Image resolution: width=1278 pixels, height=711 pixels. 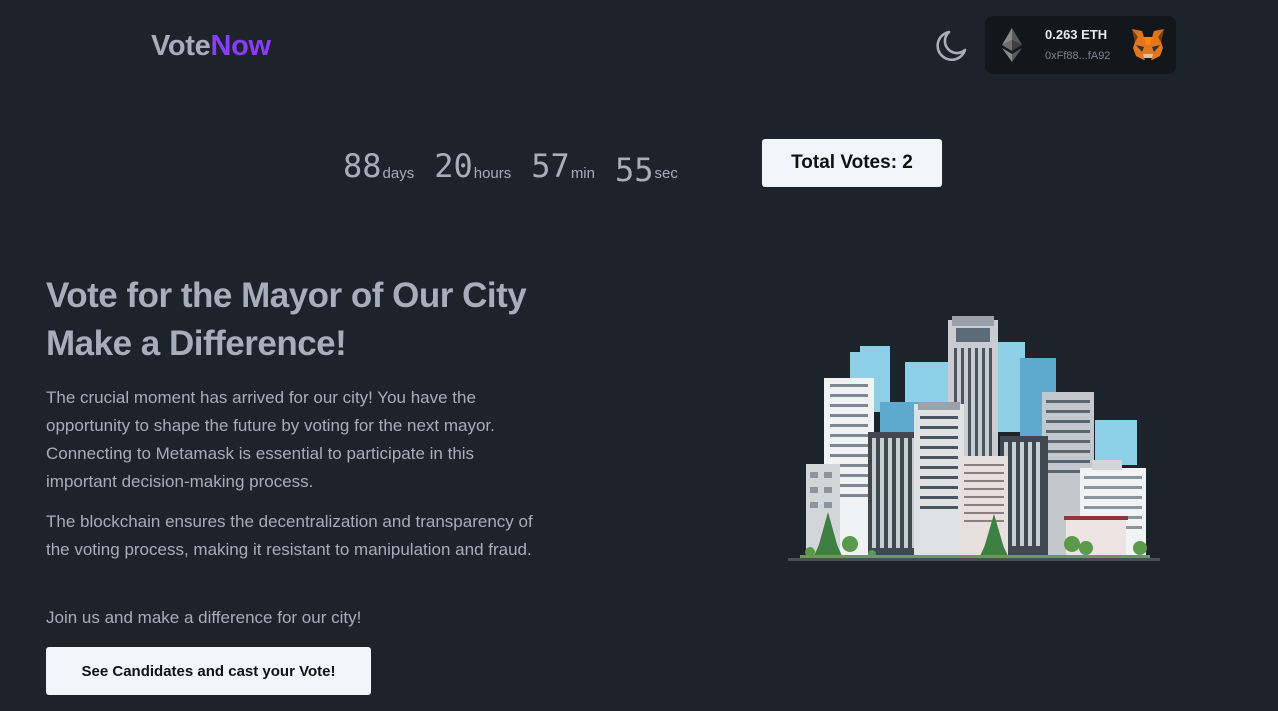 What do you see at coordinates (241, 46) in the screenshot?
I see `logo-text-now: Now` at bounding box center [241, 46].